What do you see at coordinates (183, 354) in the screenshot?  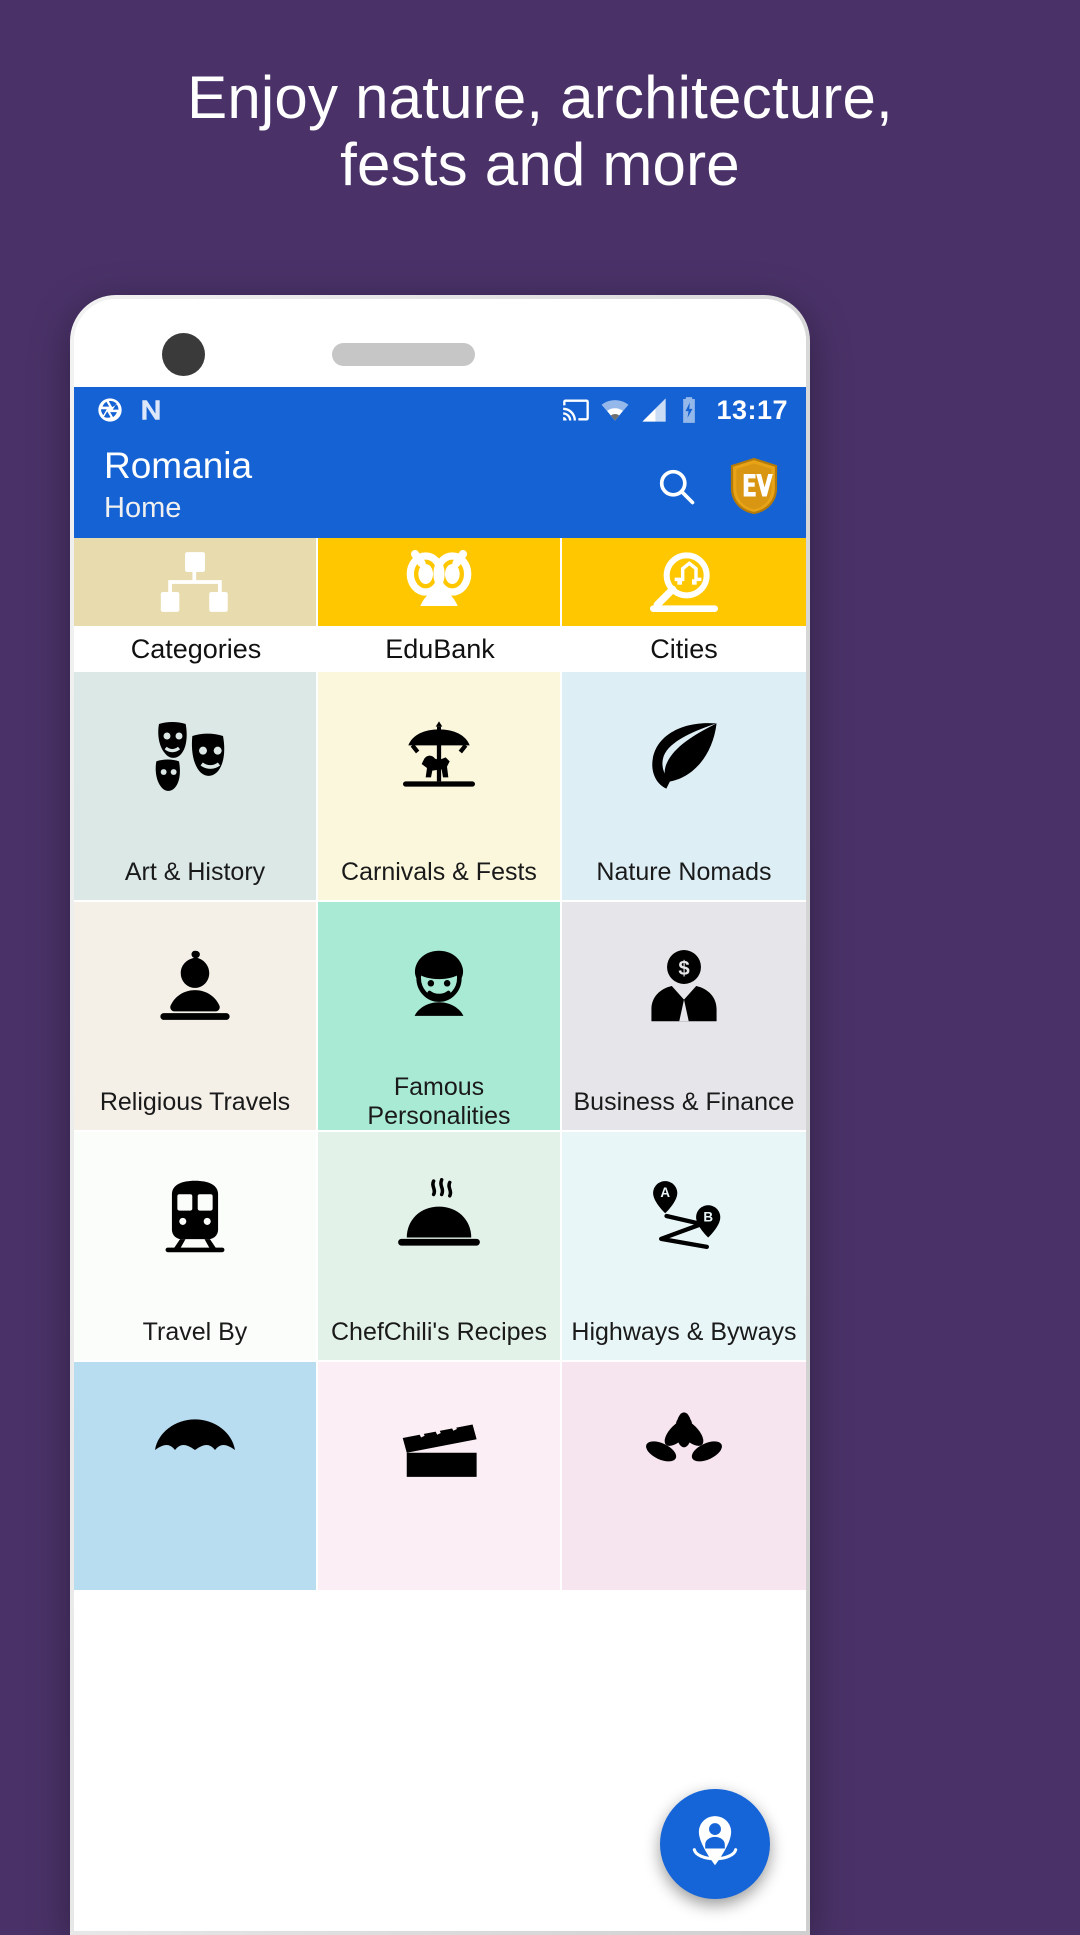 I see `front-camera-icon` at bounding box center [183, 354].